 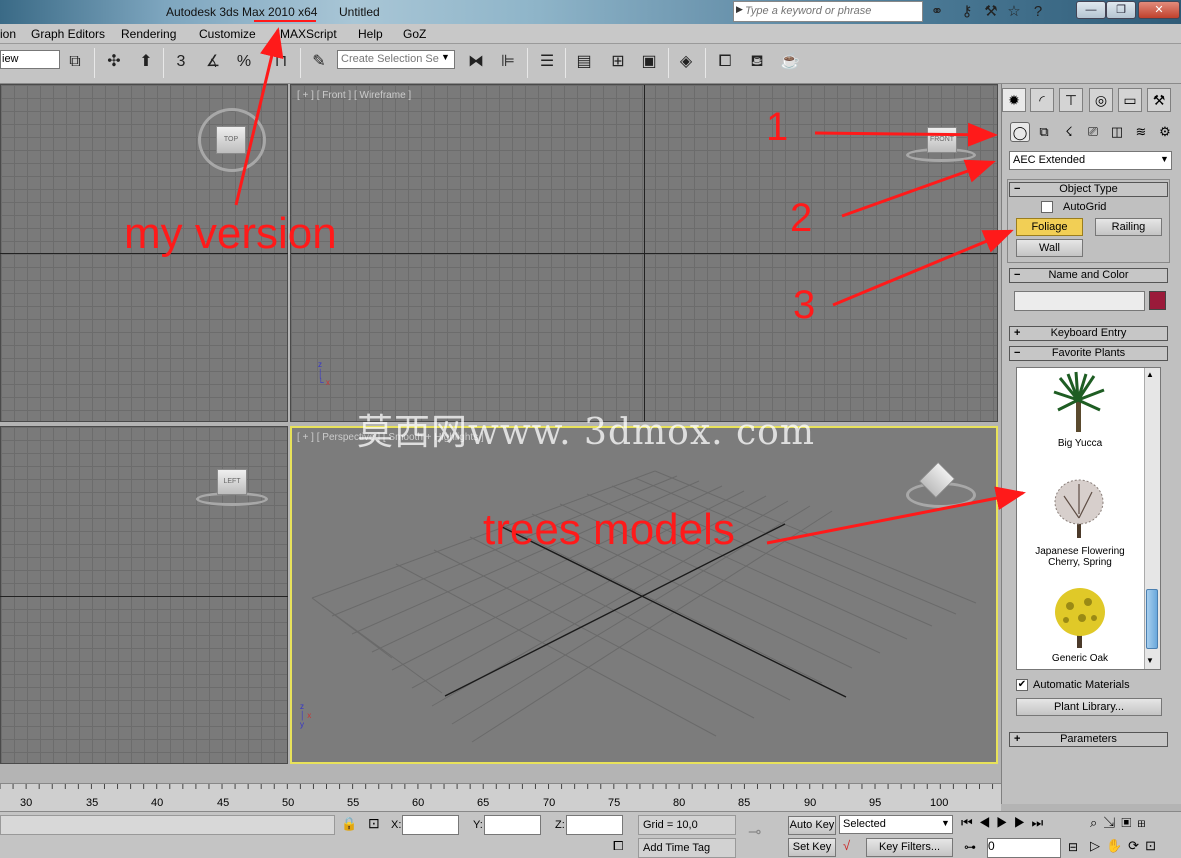 I want to click on spinner-snap-icon: ⊓, so click(x=281, y=62).